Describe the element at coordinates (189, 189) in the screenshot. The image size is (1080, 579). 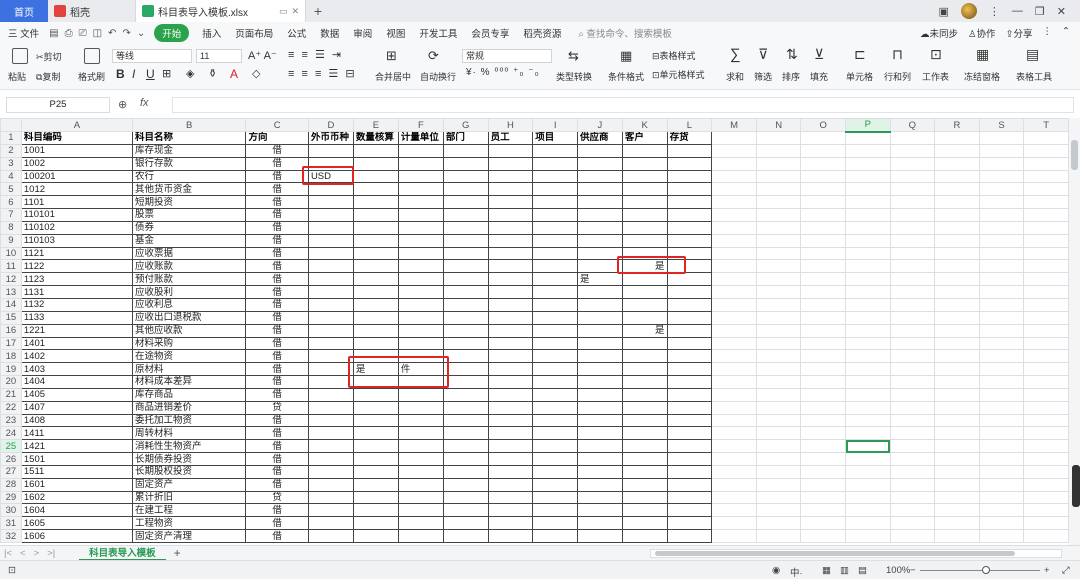
I see `cell: 其他货币资金` at that location.